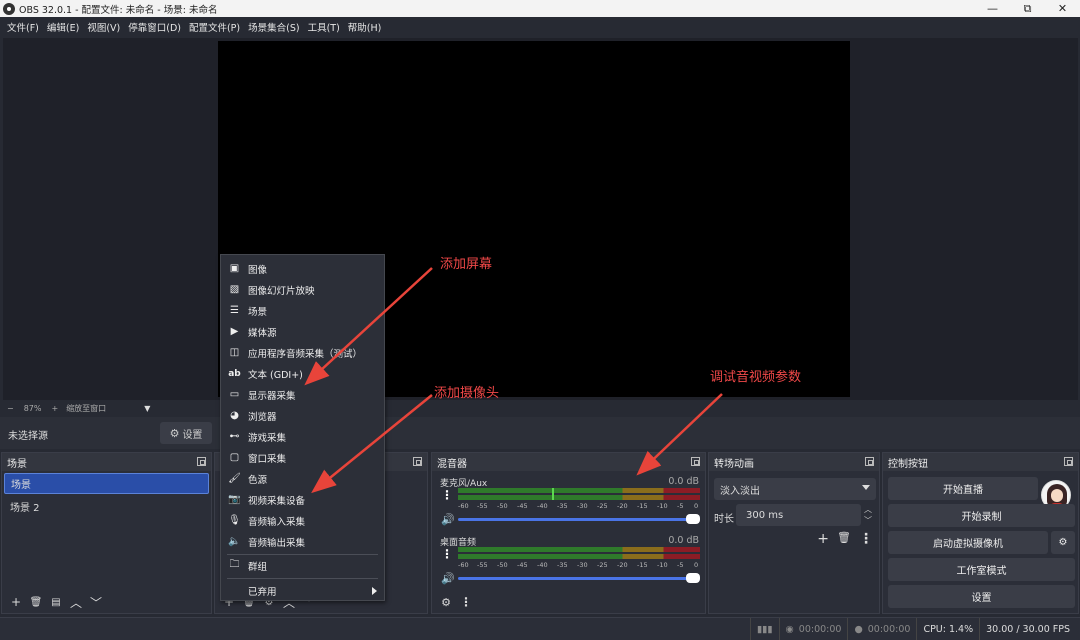 This screenshot has width=1080, height=640. What do you see at coordinates (756, 377) in the screenshot?
I see `annotation-av-params: 调试音视频参数` at bounding box center [756, 377].